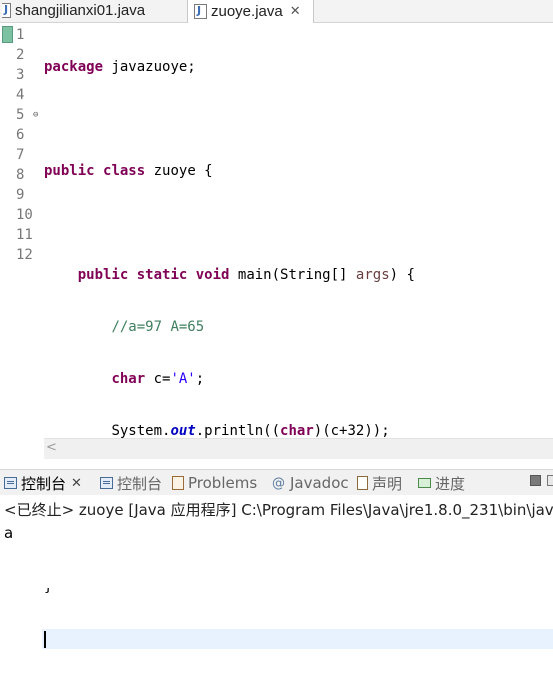  Describe the element at coordinates (351, 431) in the screenshot. I see `code-token: )(c+32));` at that location.